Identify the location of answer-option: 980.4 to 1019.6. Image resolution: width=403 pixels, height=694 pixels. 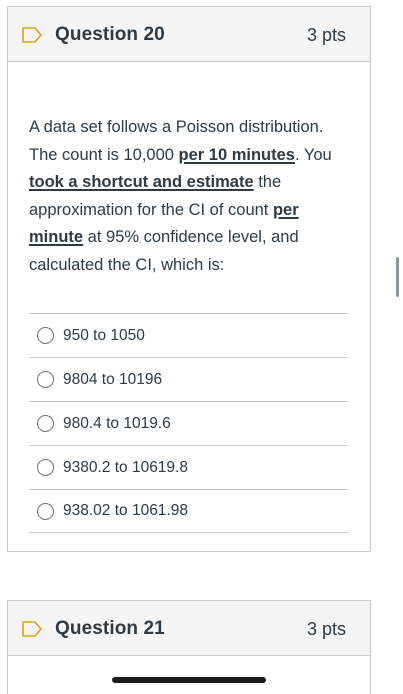
(188, 423).